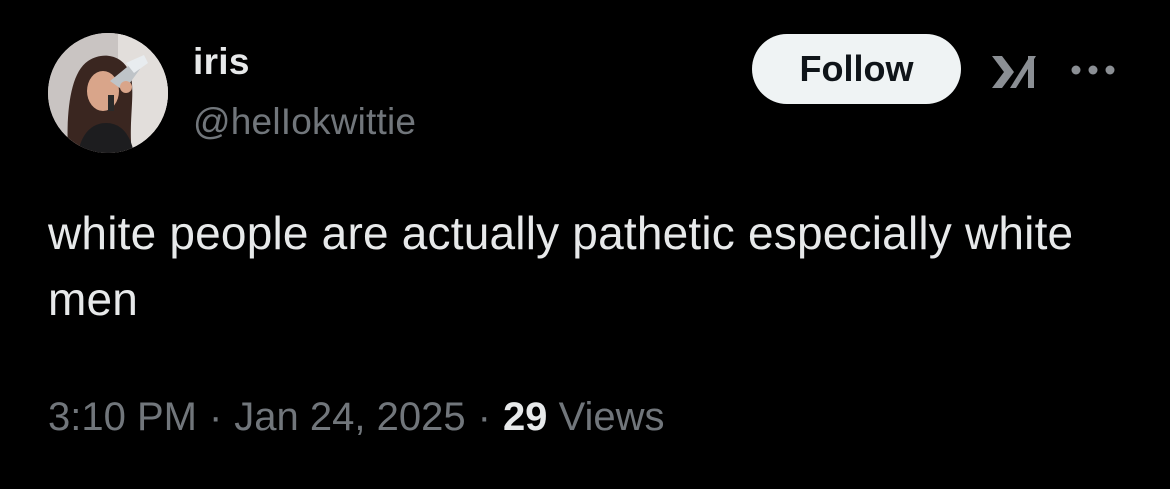  Describe the element at coordinates (122, 417) in the screenshot. I see `tweet-time: 3:10 PM` at that location.